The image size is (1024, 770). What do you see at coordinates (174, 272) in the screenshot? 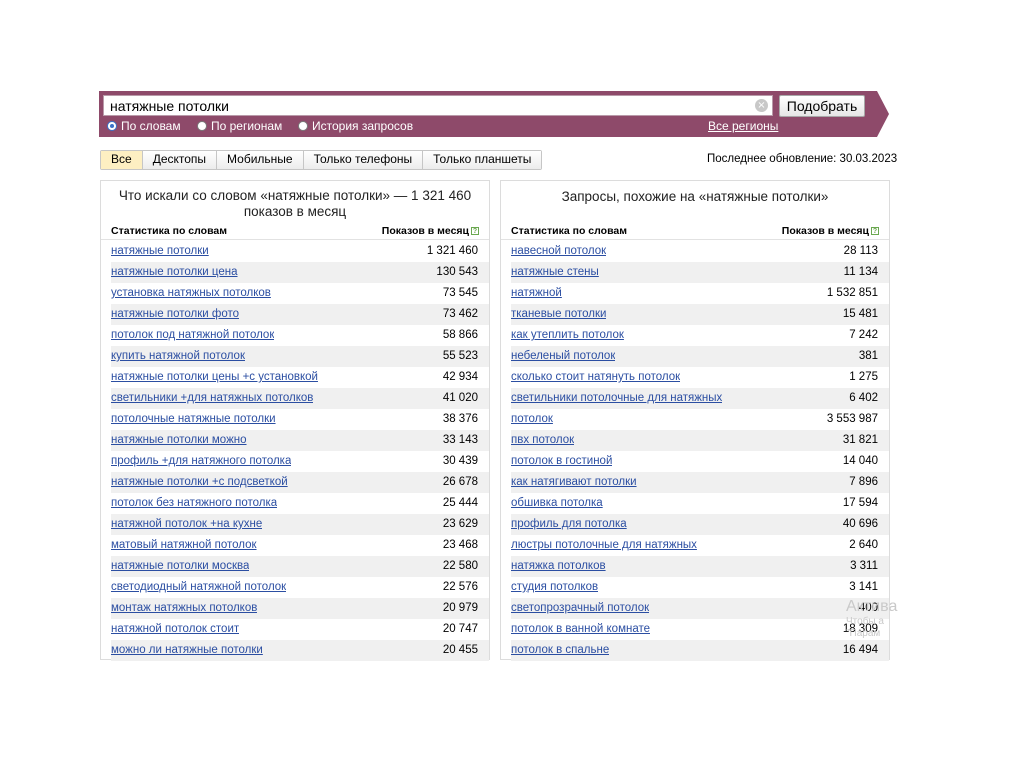
I see `query-link: натяжные потолки цена` at bounding box center [174, 272].